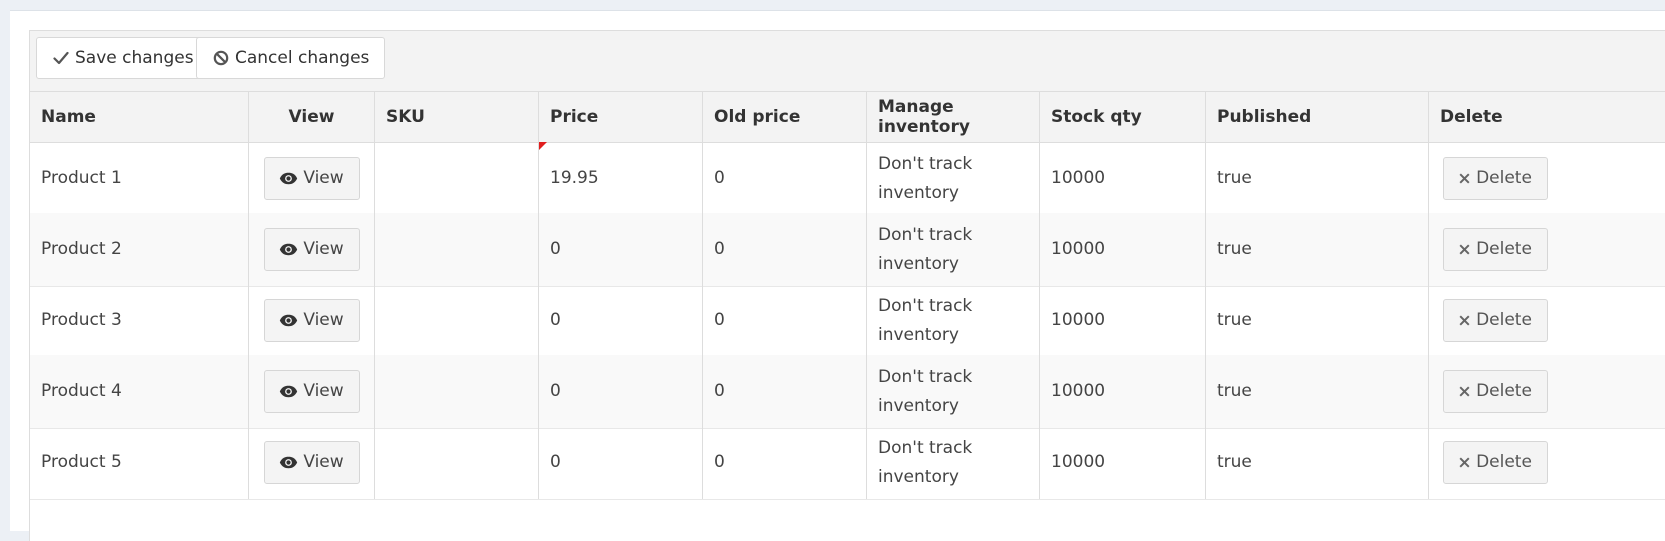 The image size is (1665, 541). Describe the element at coordinates (139, 462) in the screenshot. I see `cell-name: Product 5` at that location.